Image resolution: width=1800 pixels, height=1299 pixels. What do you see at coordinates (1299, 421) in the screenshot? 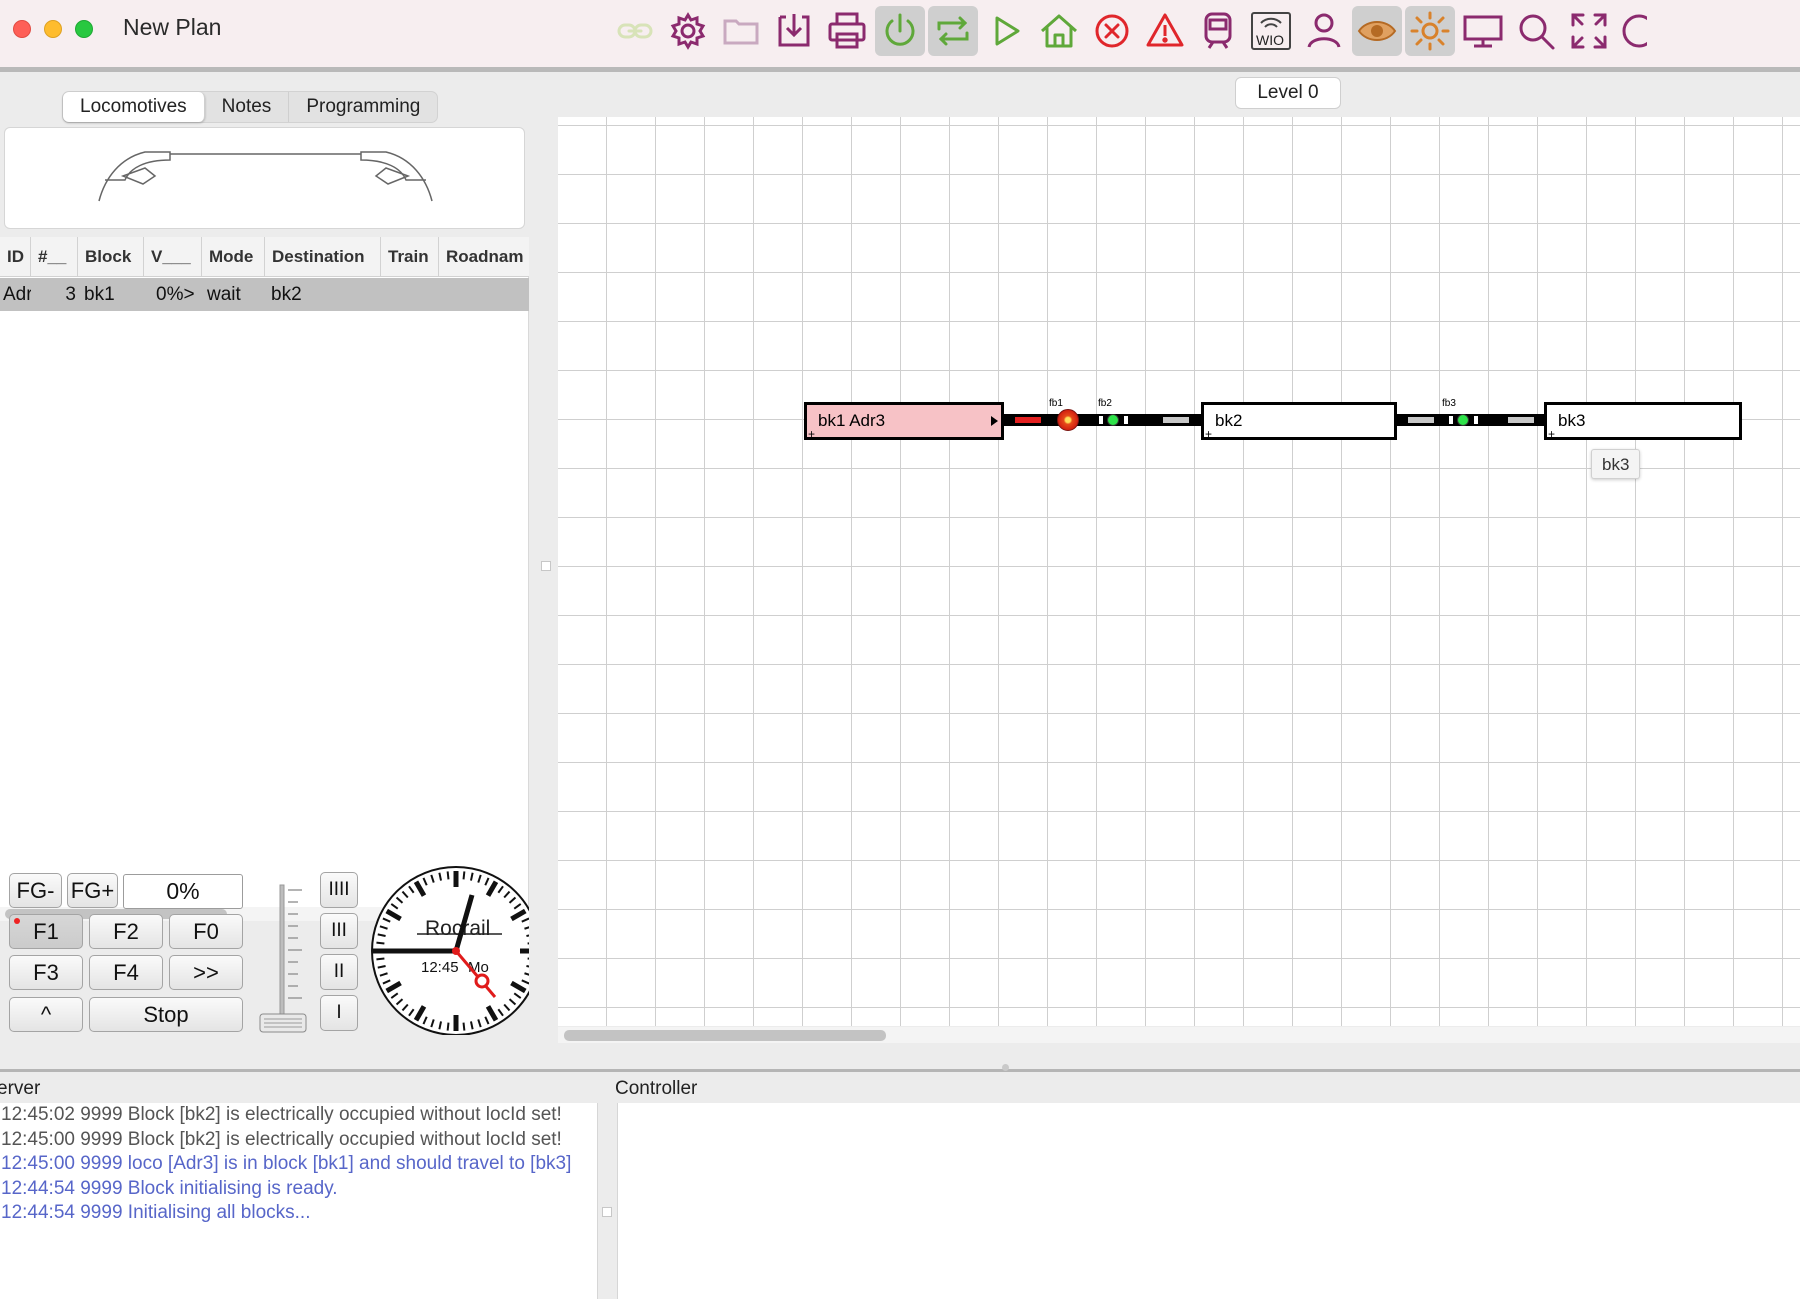
I see `block-bk2: bk2 +` at bounding box center [1299, 421].